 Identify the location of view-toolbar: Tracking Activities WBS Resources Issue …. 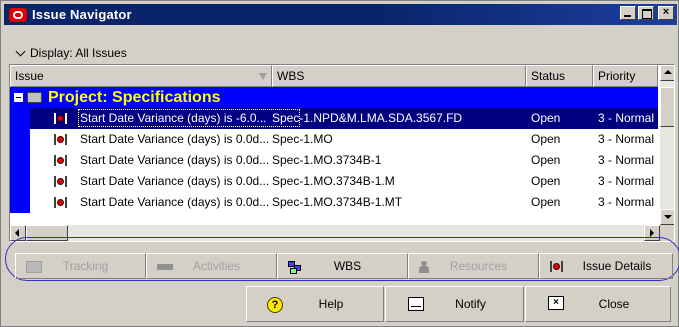
(344, 266).